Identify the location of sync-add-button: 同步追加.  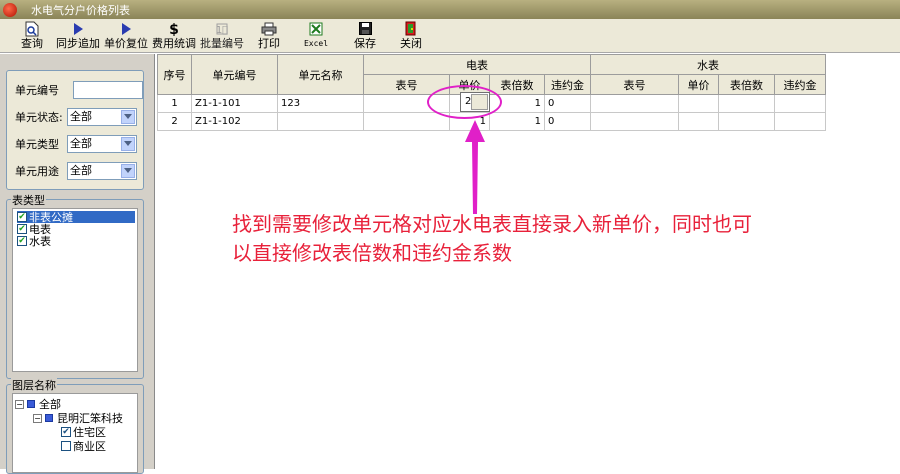
(78, 36).